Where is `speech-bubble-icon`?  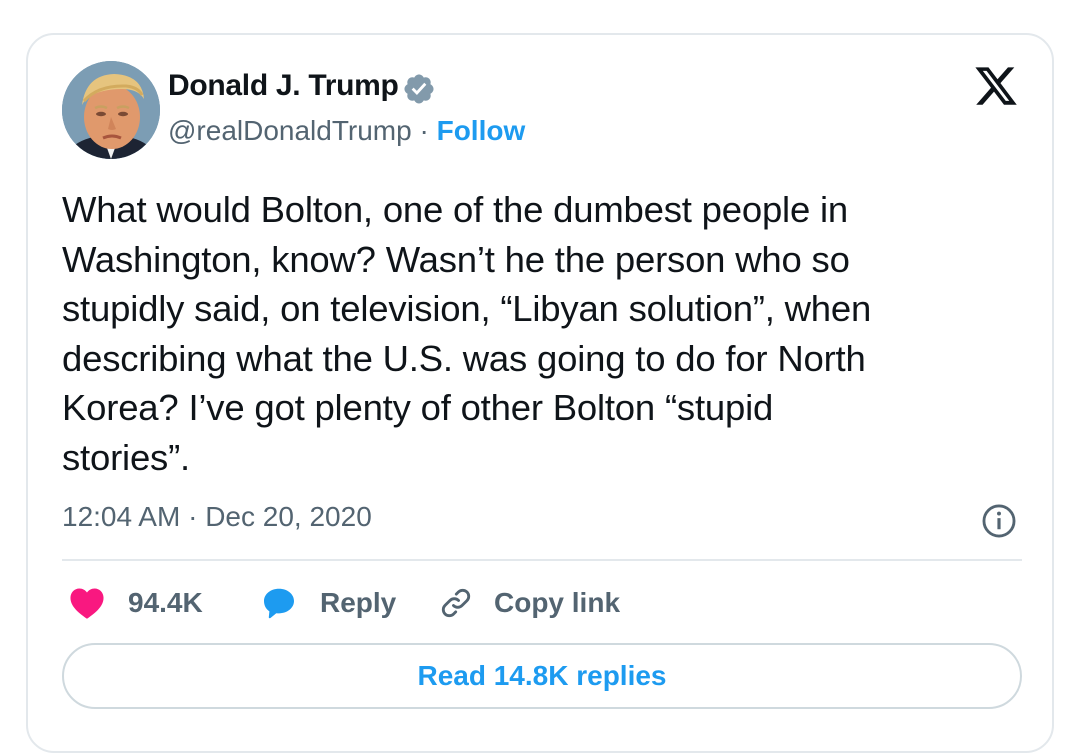
speech-bubble-icon is located at coordinates (279, 603).